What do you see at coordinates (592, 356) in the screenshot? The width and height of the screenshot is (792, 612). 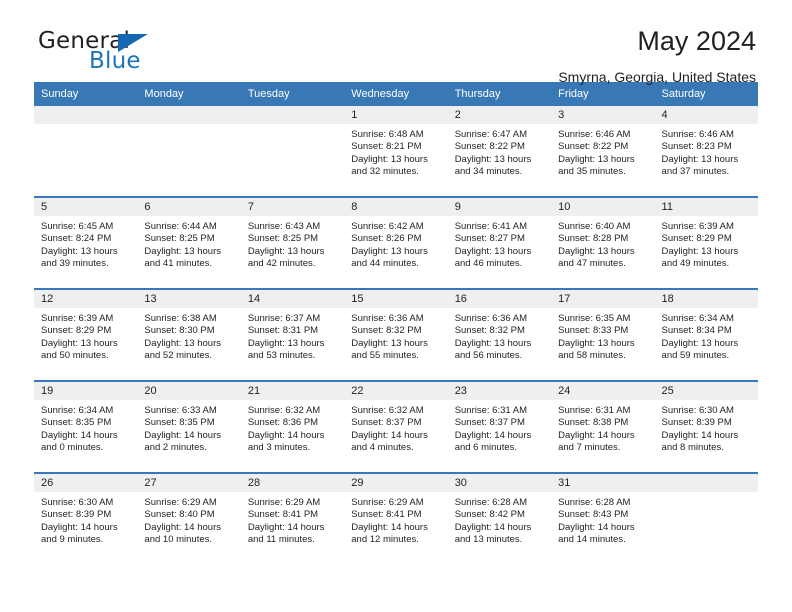 I see `day-detail-line: and 58 minutes.` at bounding box center [592, 356].